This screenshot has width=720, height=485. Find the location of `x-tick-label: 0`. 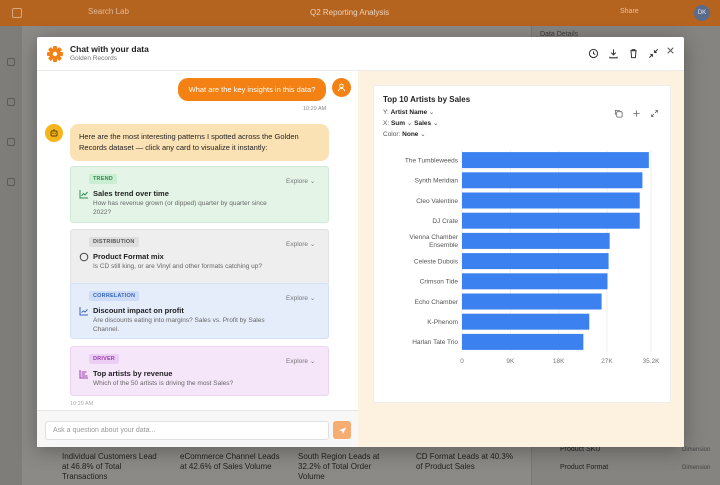

x-tick-label: 0 is located at coordinates (462, 361).